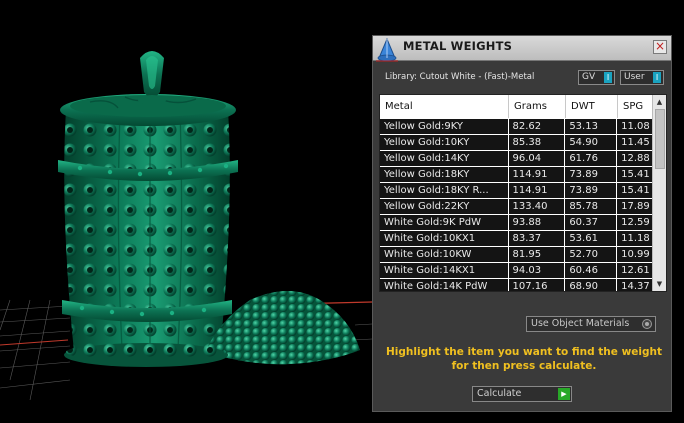  Describe the element at coordinates (564, 394) in the screenshot. I see `play-arrow-icon: ▶` at that location.